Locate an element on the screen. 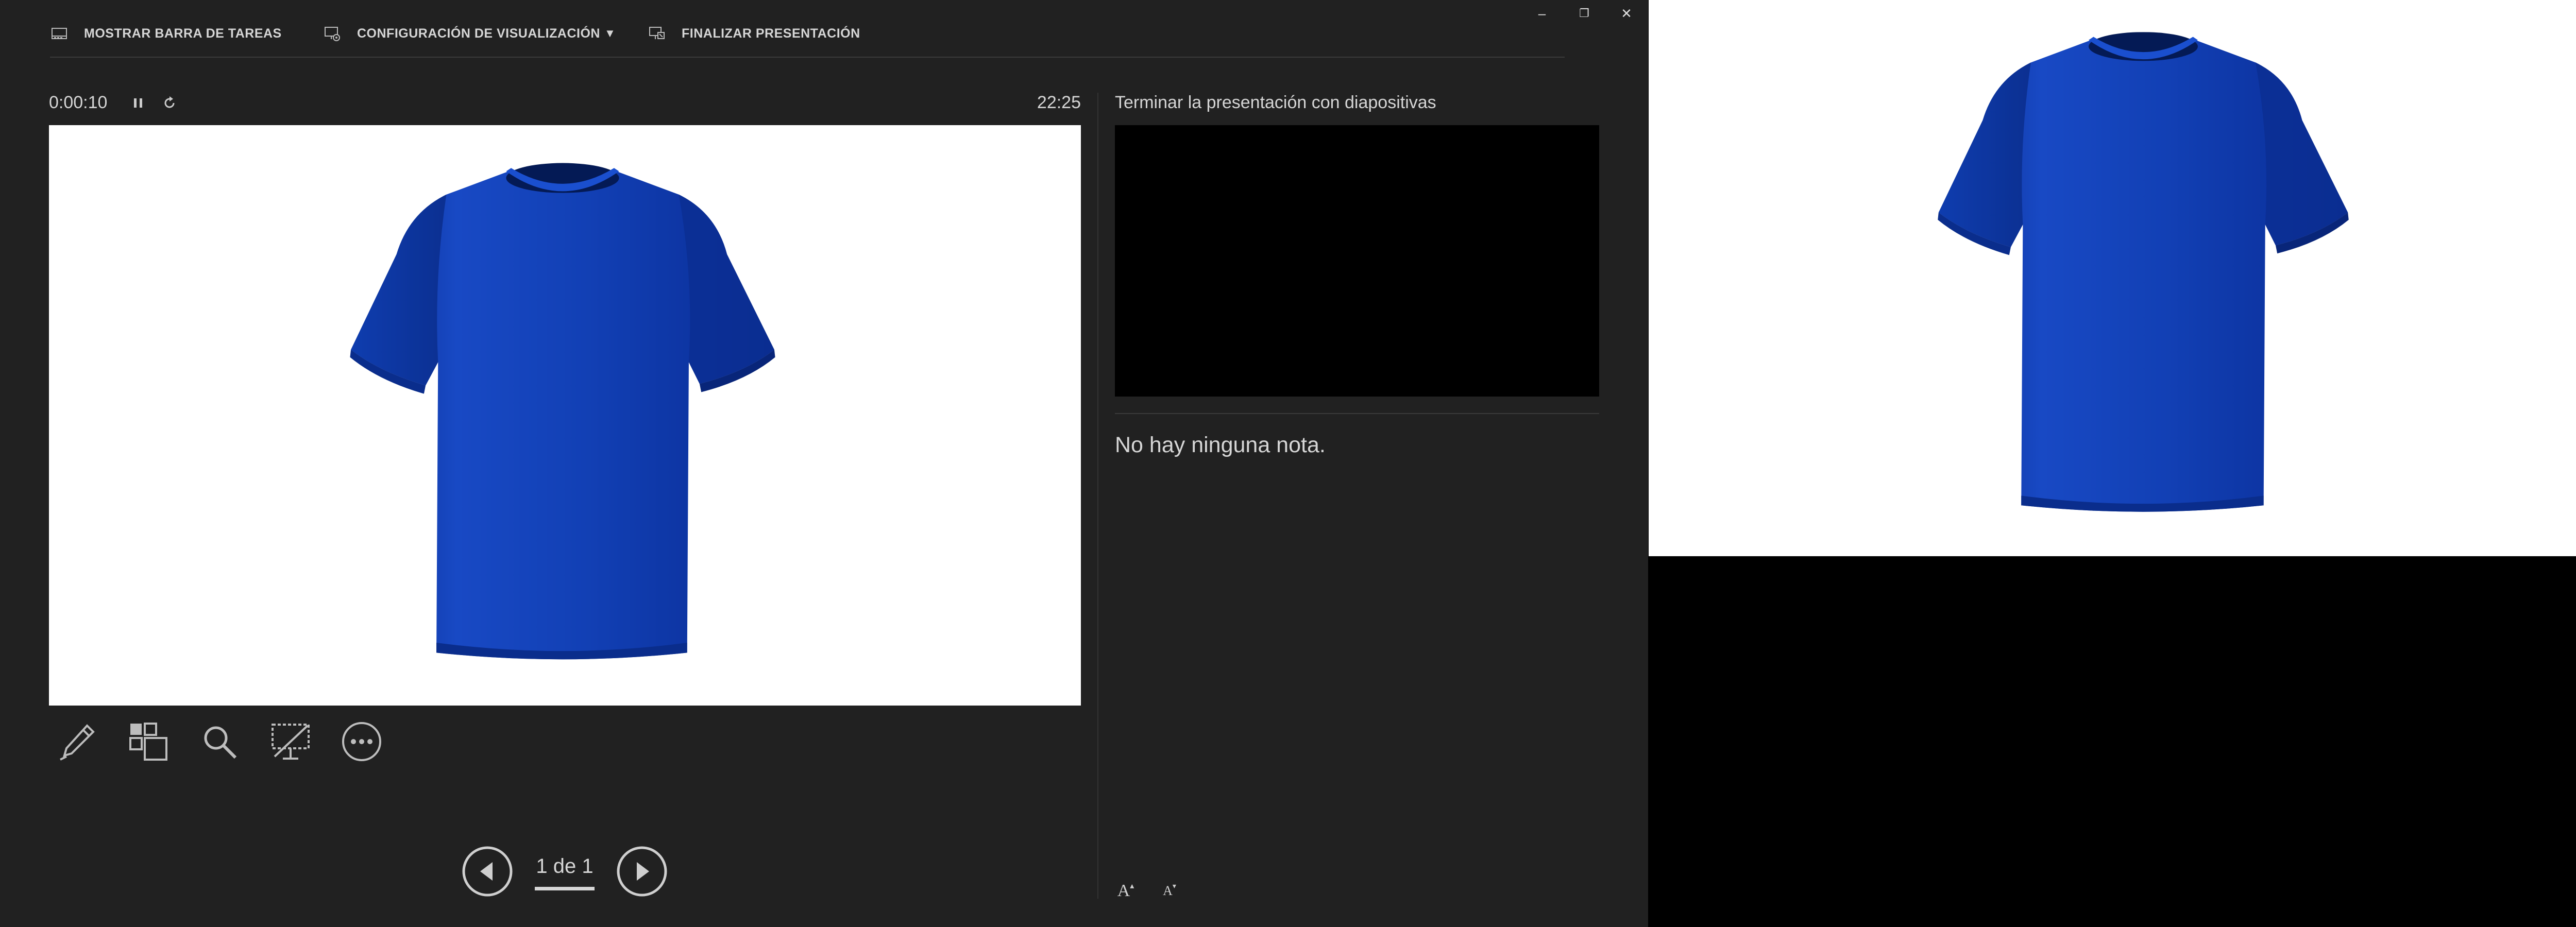 The width and height of the screenshot is (2576, 927). minimize-icon: – is located at coordinates (1542, 13).